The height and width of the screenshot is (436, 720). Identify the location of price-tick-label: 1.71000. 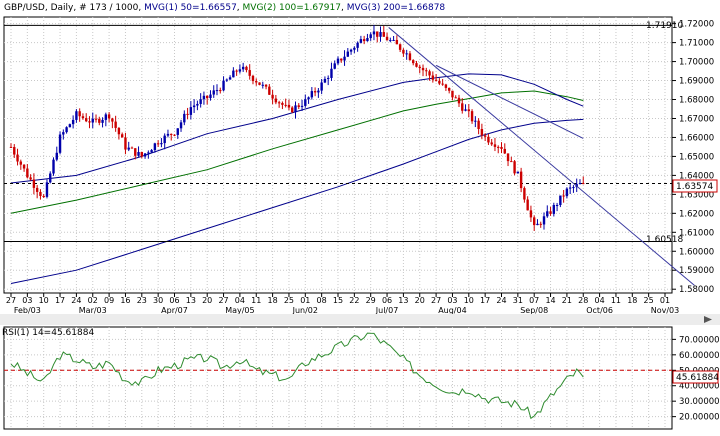
(696, 44).